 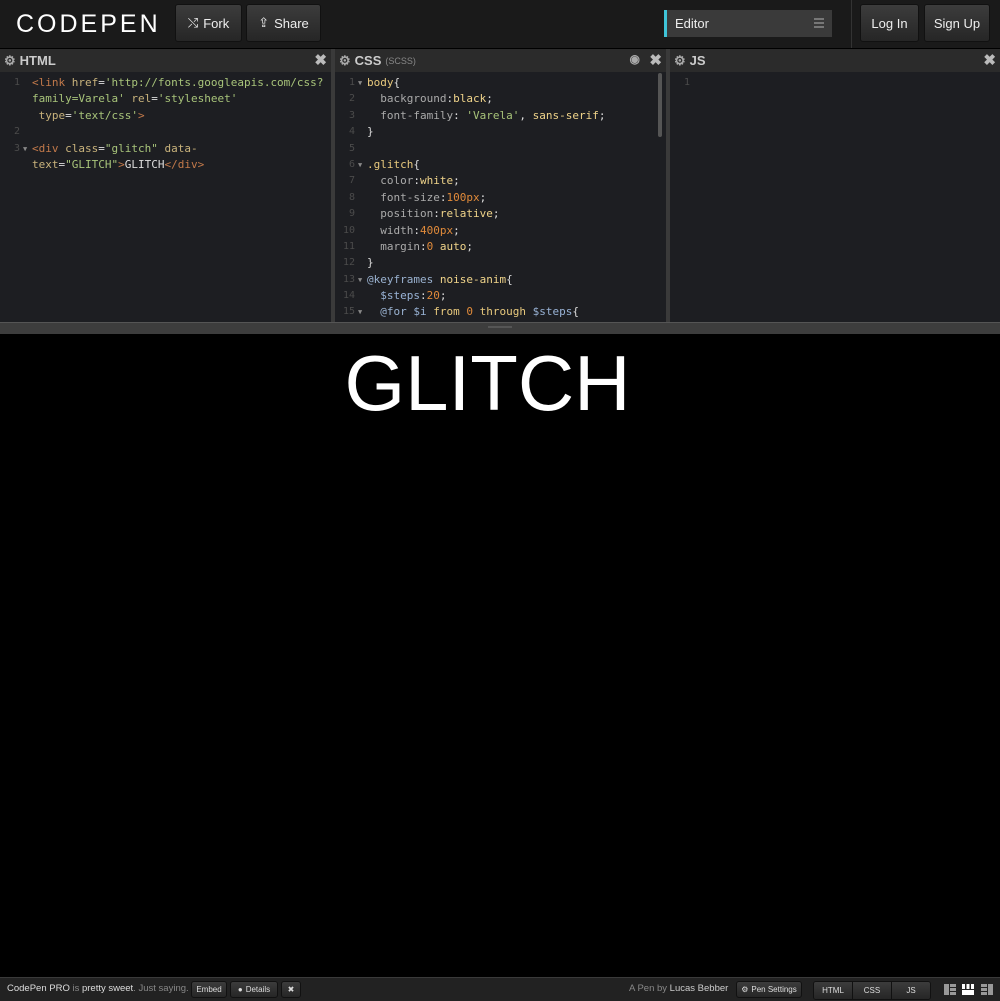 What do you see at coordinates (697, 60) in the screenshot?
I see `js-pane-title: JS` at bounding box center [697, 60].